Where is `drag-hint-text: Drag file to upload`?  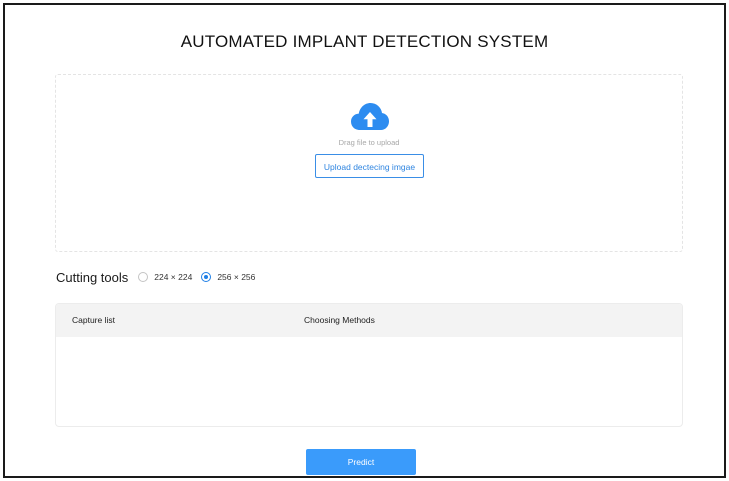 drag-hint-text: Drag file to upload is located at coordinates (369, 142).